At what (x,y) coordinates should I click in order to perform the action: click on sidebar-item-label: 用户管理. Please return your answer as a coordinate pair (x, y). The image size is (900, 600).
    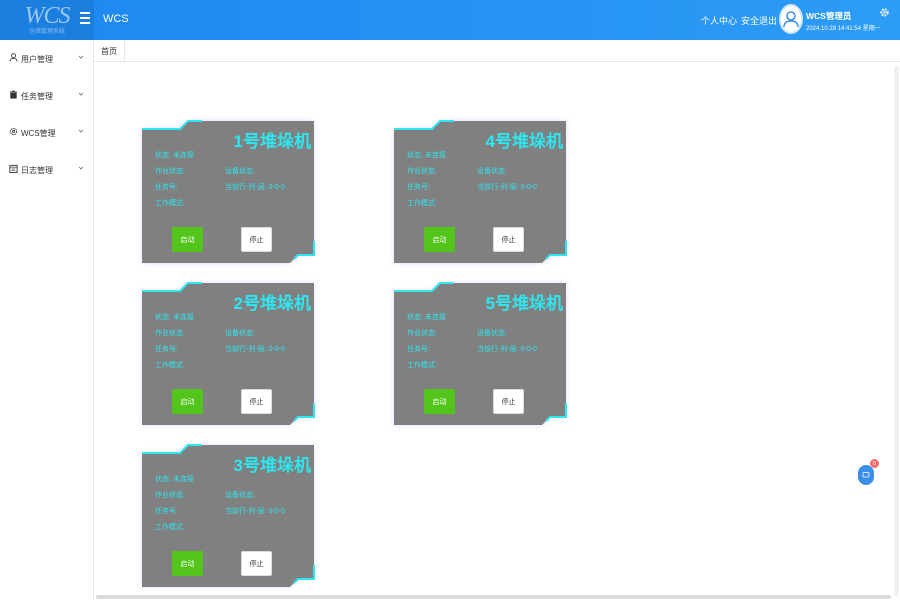
    Looking at the image, I should click on (37, 59).